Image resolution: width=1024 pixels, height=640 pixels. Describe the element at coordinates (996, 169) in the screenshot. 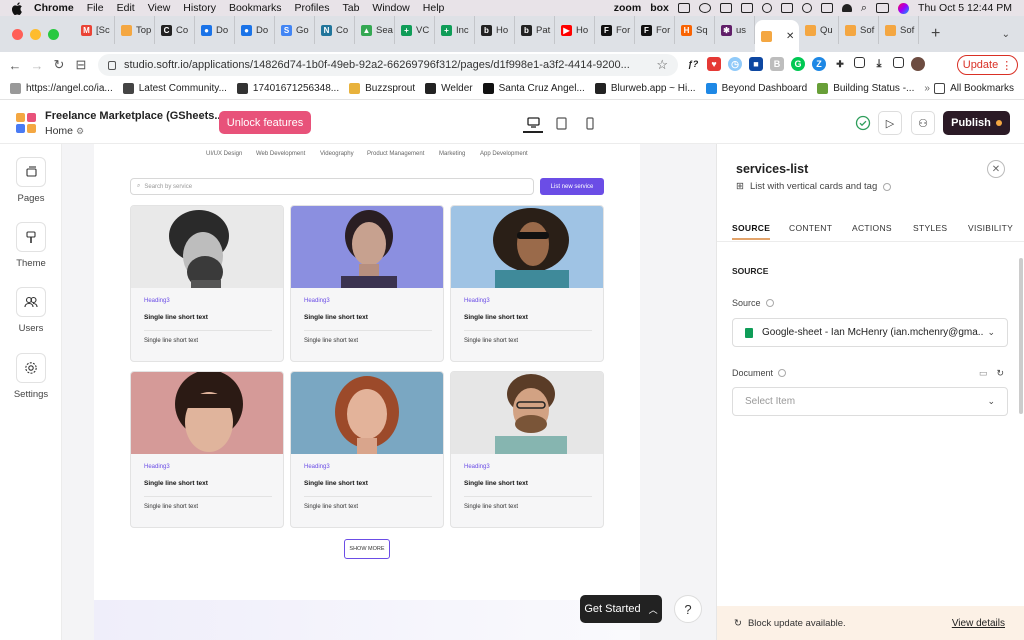

I see `close-icon: ✕` at that location.